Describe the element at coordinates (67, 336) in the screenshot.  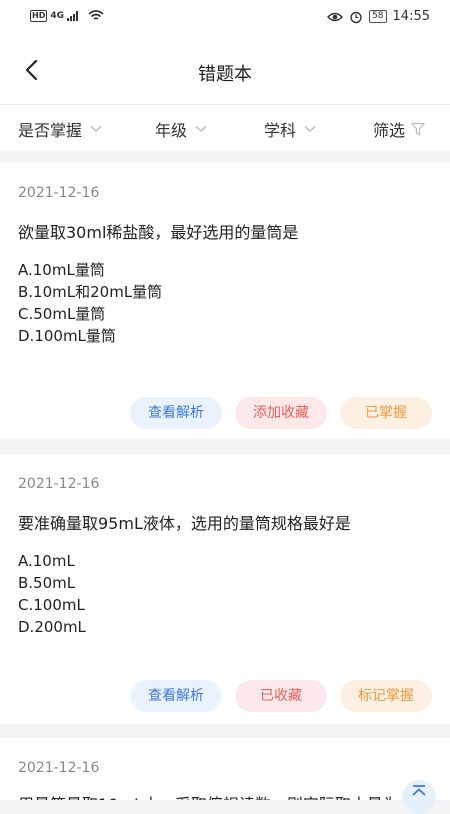
I see `option-d: D.100mL量筒` at that location.